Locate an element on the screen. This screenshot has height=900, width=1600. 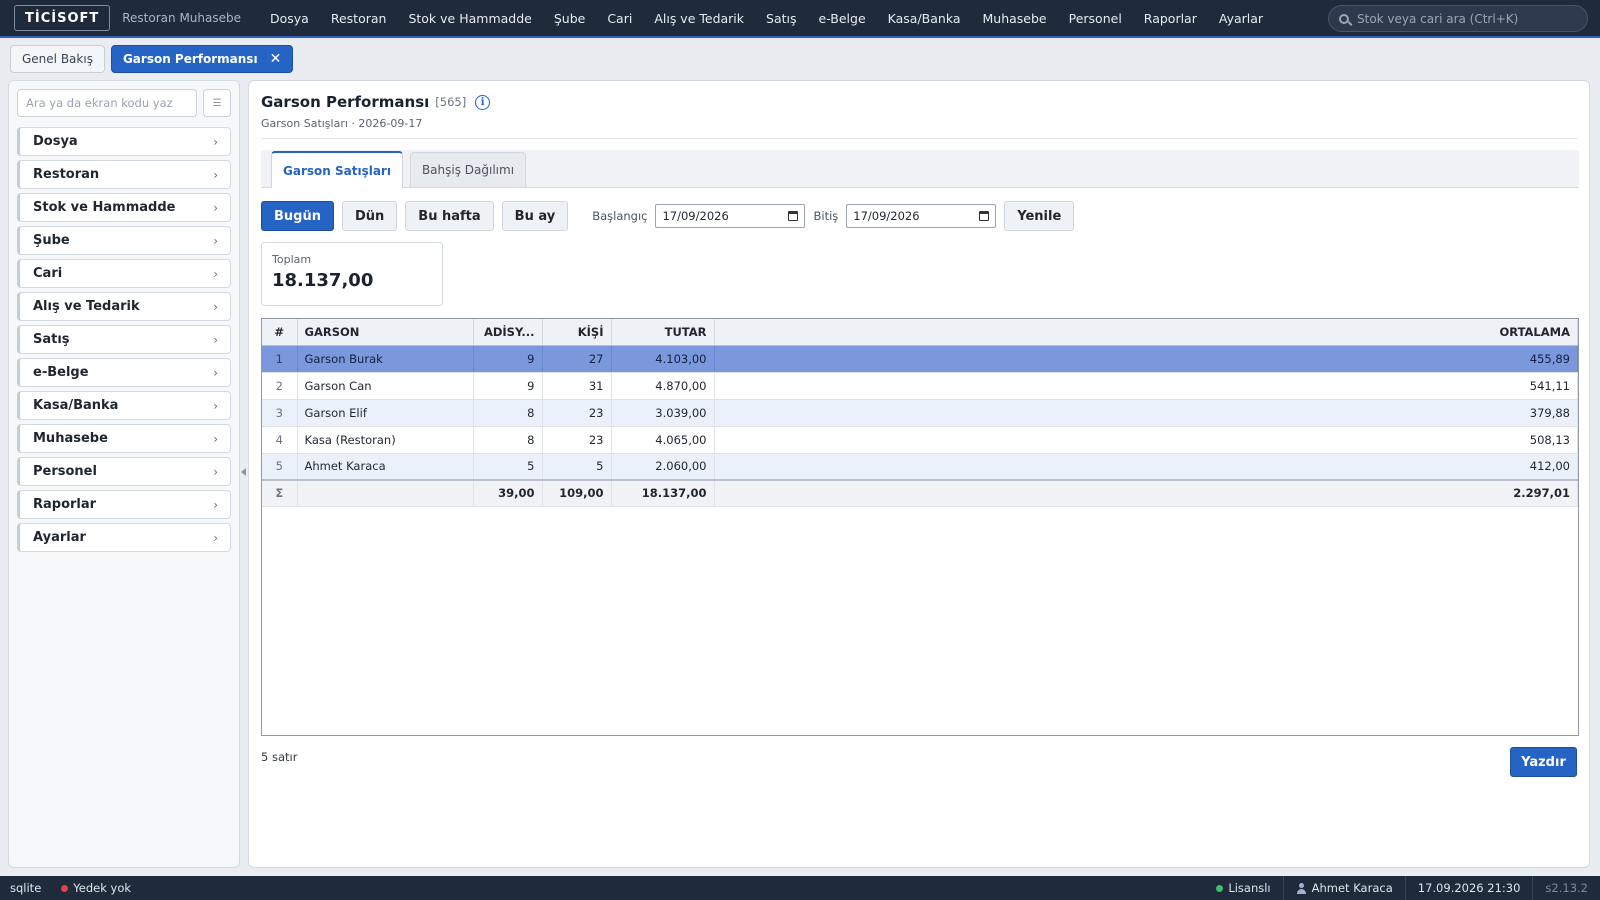
table-cell: Garson Elif is located at coordinates (385, 413).